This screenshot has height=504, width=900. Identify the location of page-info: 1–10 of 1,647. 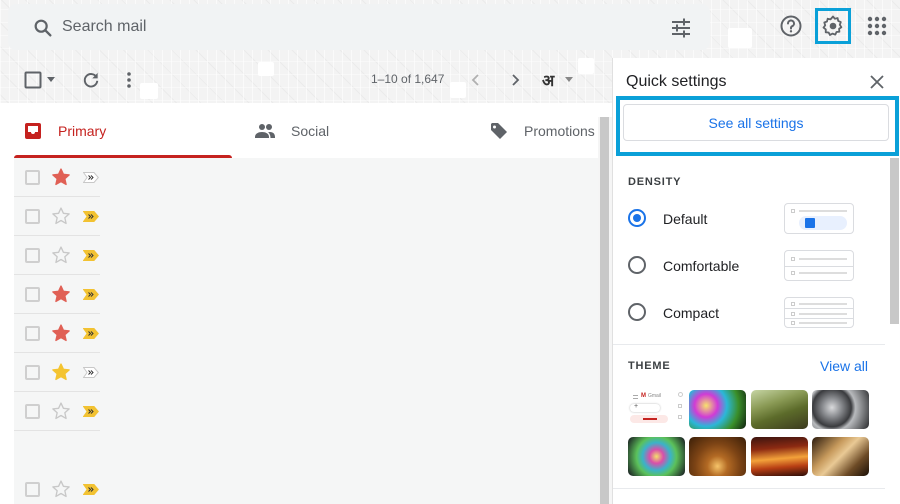
(408, 79).